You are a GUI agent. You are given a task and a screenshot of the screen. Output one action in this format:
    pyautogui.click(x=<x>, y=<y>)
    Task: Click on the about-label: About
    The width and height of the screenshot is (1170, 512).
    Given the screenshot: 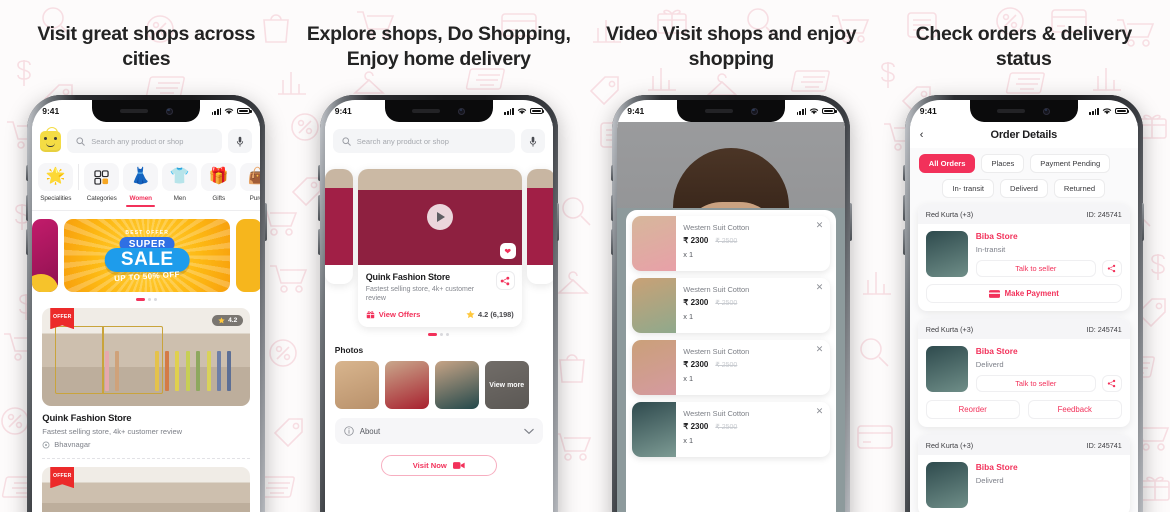 What is the action you would take?
    pyautogui.click(x=370, y=431)
    